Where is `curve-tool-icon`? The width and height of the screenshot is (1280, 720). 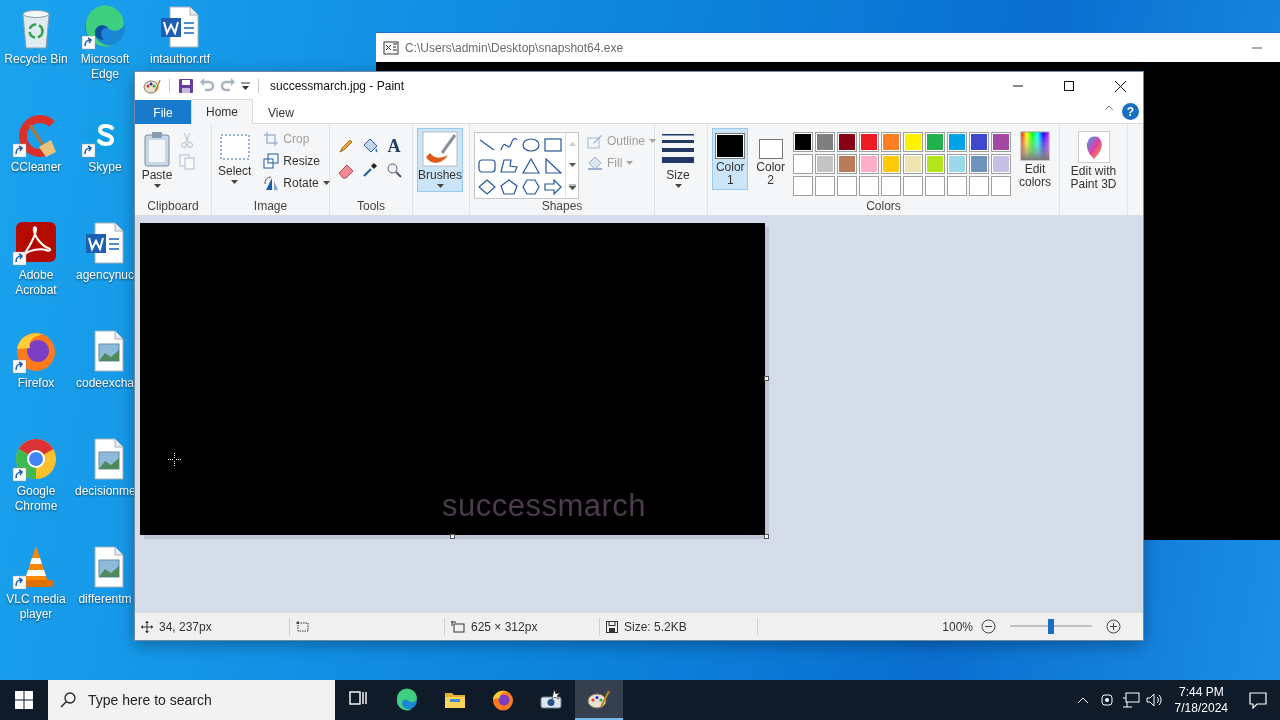
curve-tool-icon is located at coordinates (509, 144).